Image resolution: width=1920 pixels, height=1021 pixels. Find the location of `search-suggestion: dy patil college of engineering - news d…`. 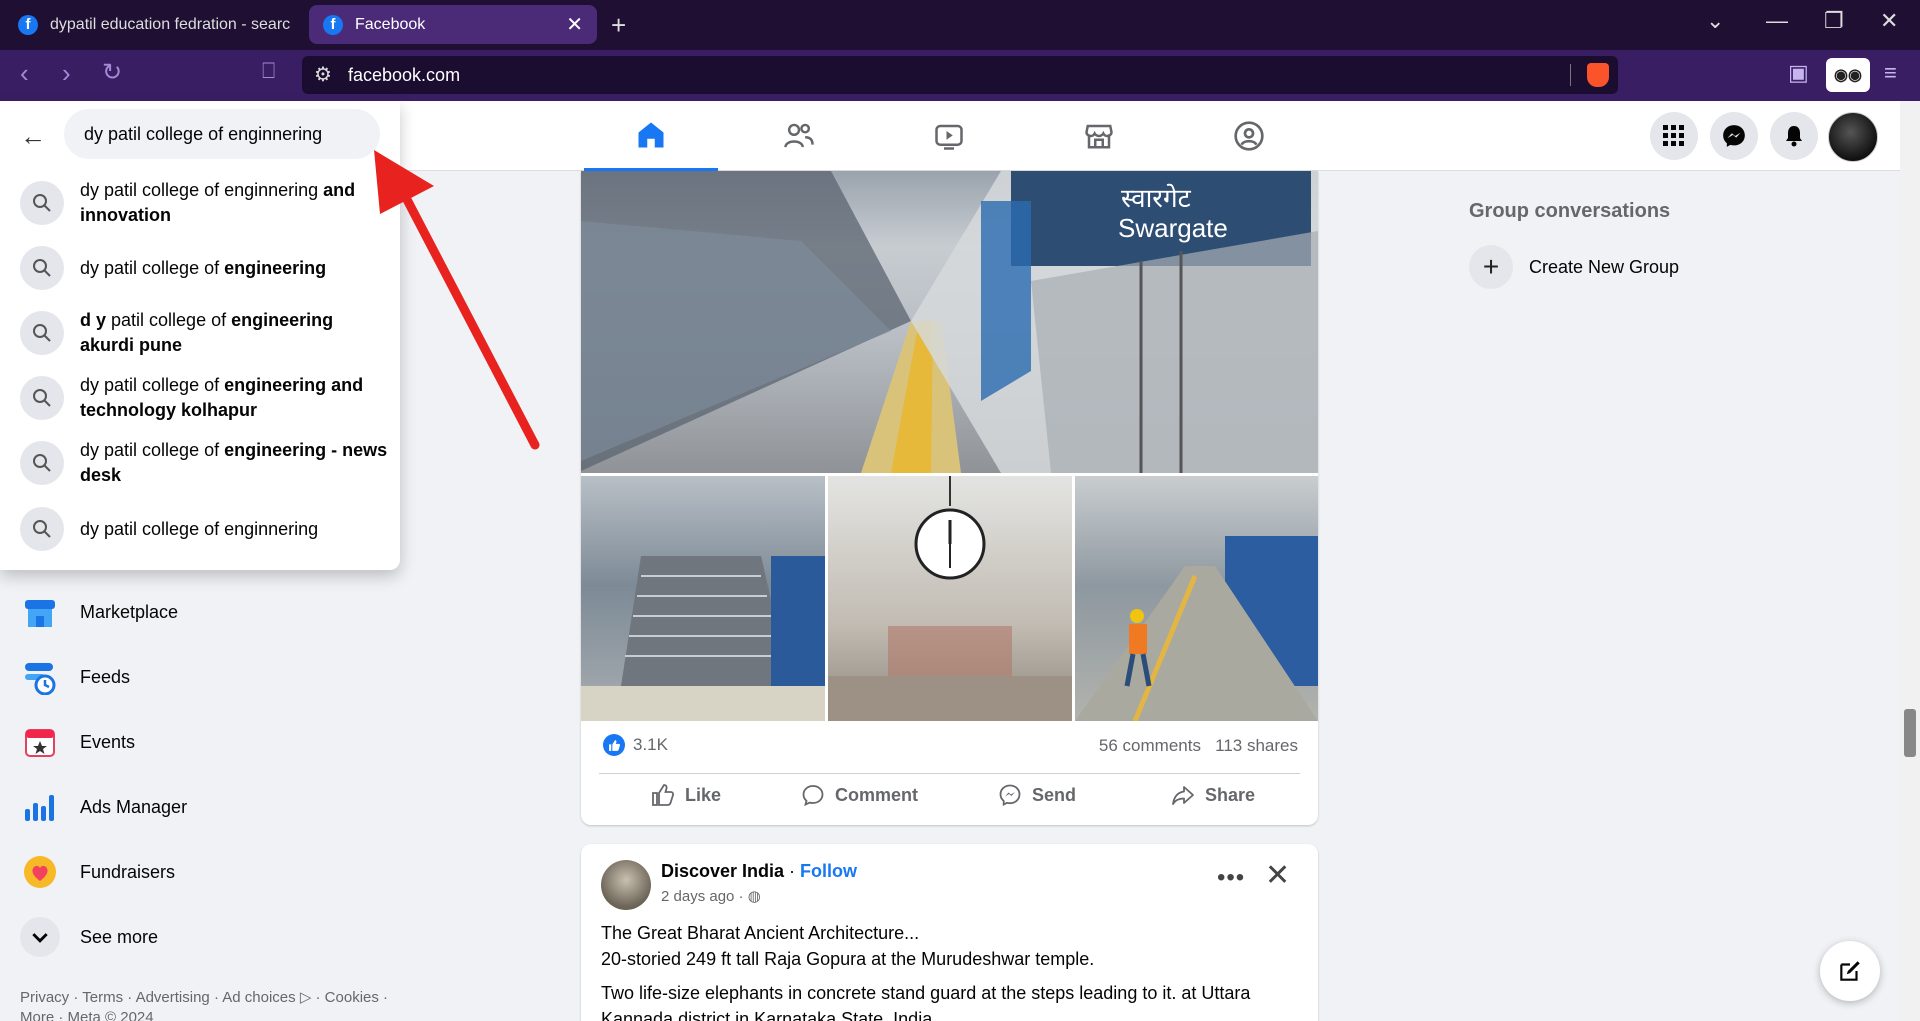

search-suggestion: dy patil college of engineering - news d… is located at coordinates (205, 463).